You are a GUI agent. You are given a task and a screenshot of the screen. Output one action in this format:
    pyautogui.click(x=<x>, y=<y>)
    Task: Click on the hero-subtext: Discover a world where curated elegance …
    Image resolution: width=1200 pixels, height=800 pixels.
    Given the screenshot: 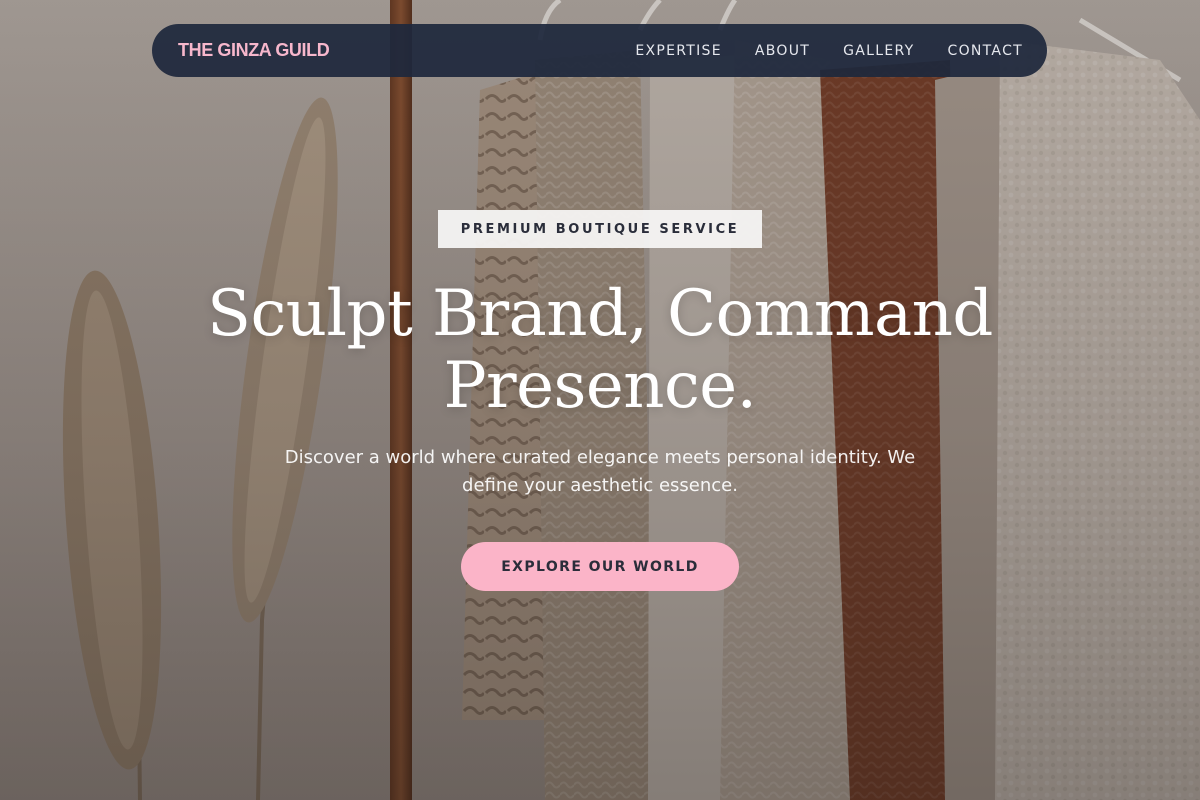 What is the action you would take?
    pyautogui.click(x=600, y=471)
    